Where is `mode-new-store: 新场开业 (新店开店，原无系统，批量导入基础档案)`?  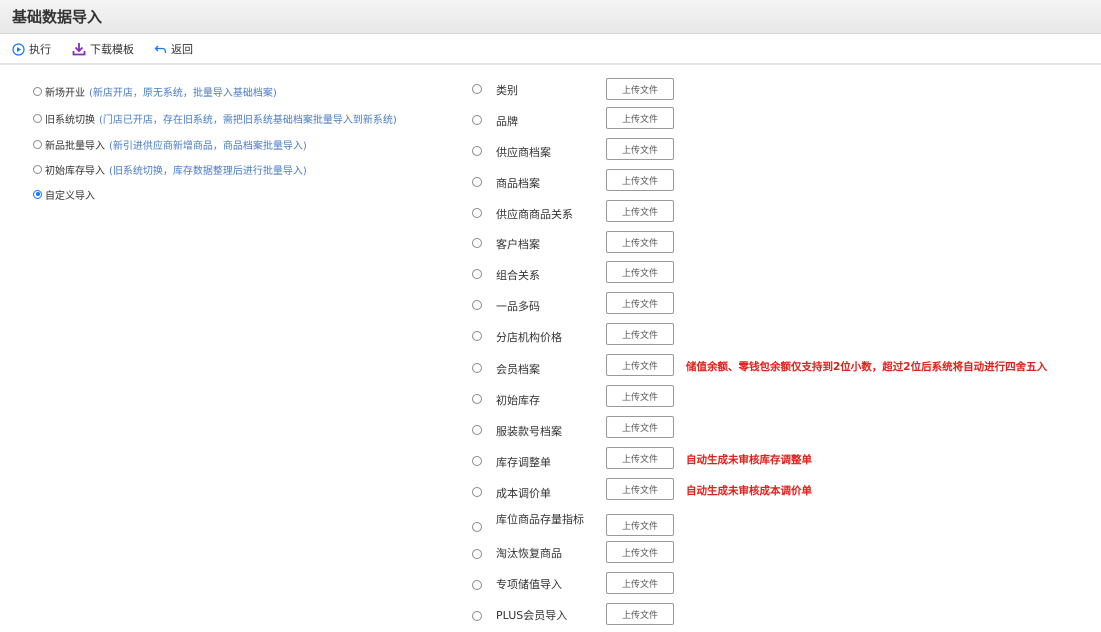
mode-new-store: 新场开业 (新店开店，原无系统，批量导入基础档案) is located at coordinates (155, 91).